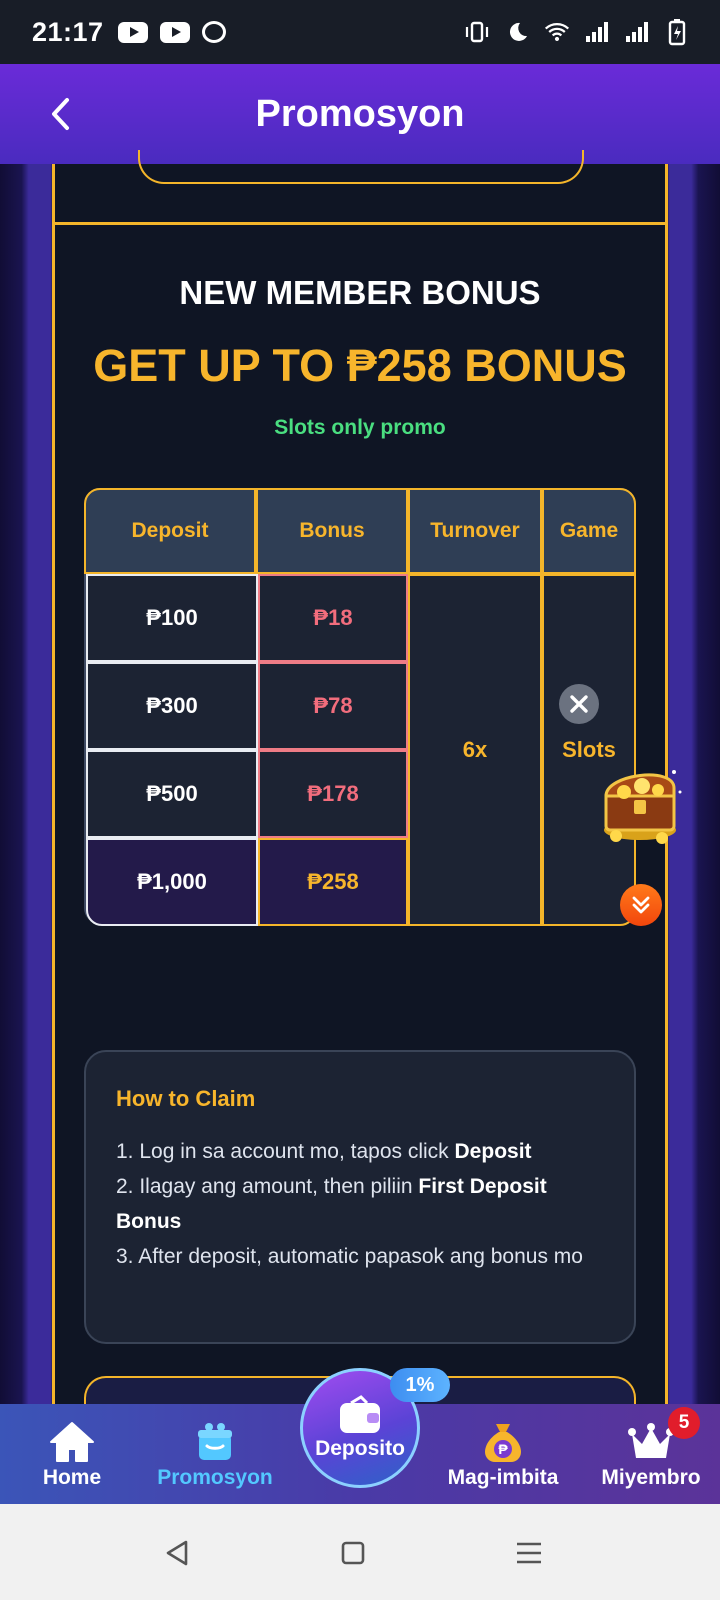  I want to click on nav-label: Mag-imbita, so click(503, 1477).